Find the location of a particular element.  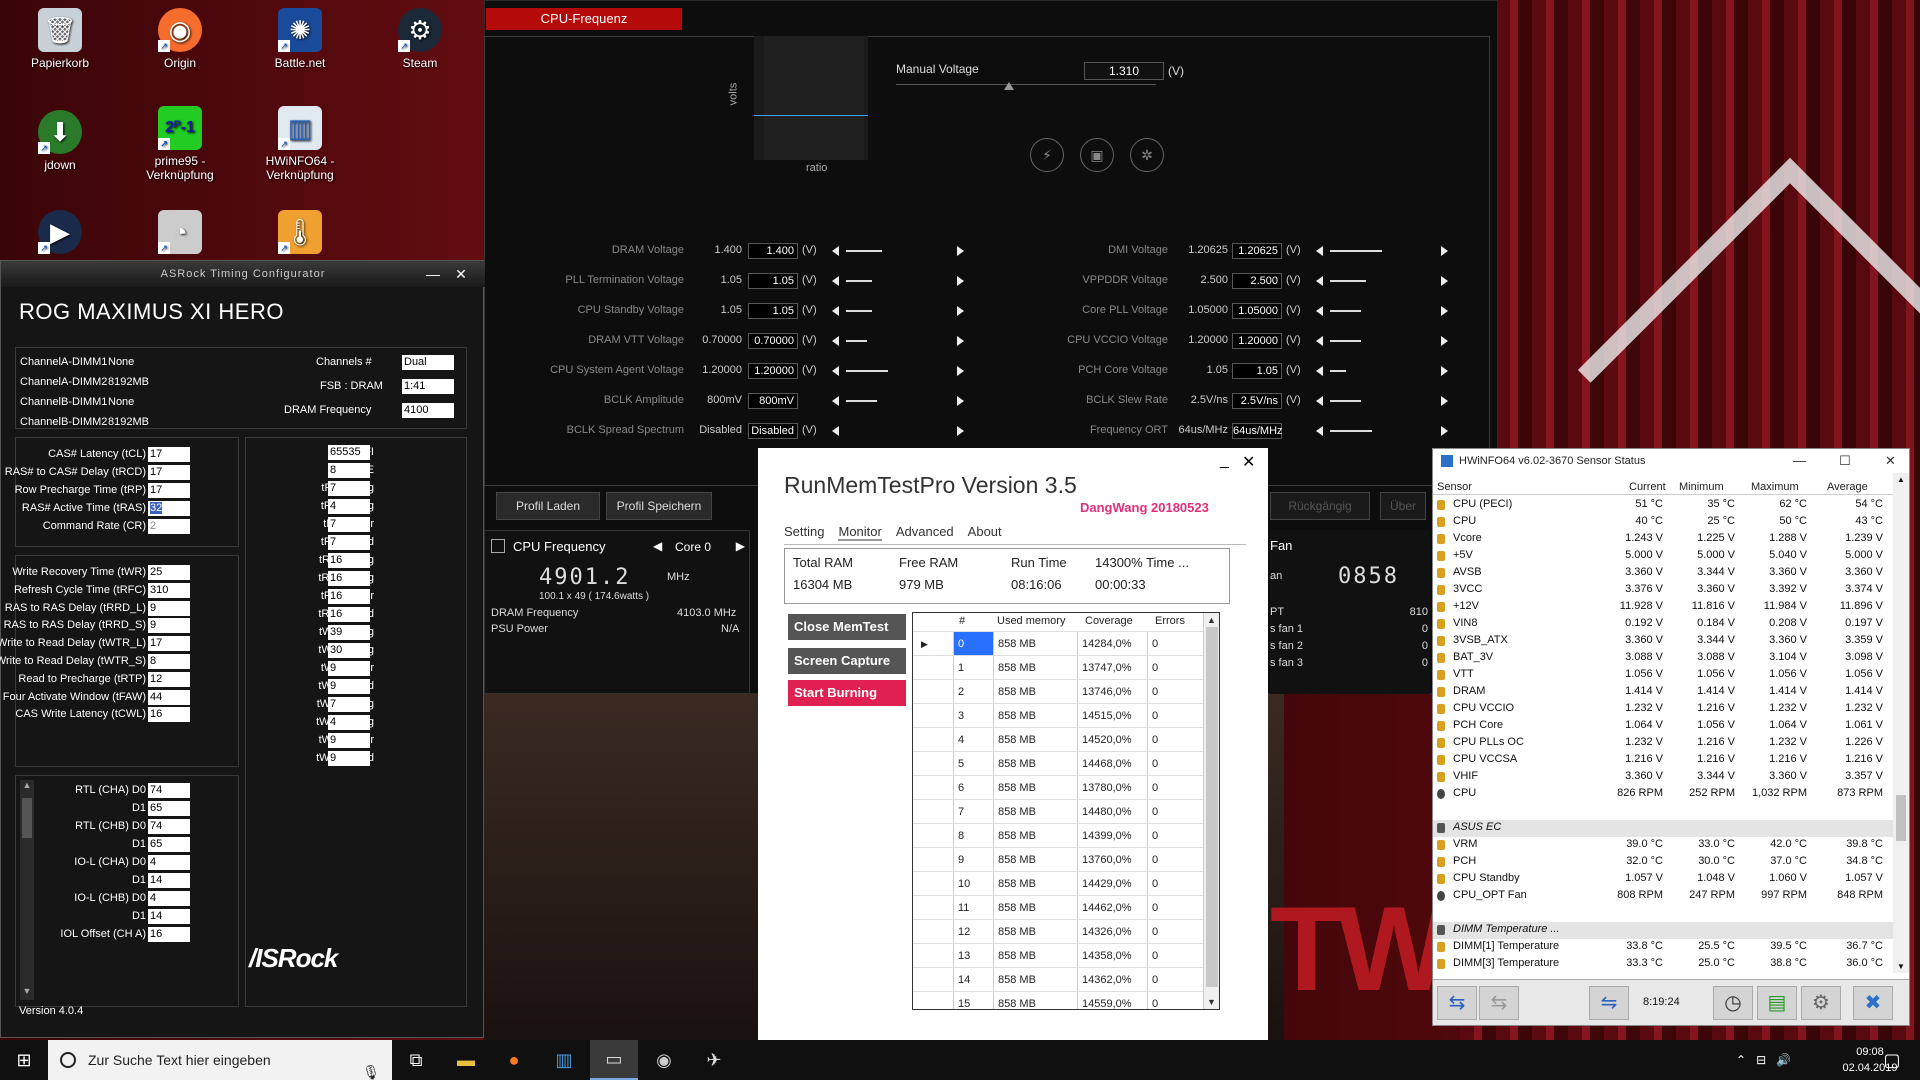

clock-button: ◷ is located at coordinates (1733, 1003).